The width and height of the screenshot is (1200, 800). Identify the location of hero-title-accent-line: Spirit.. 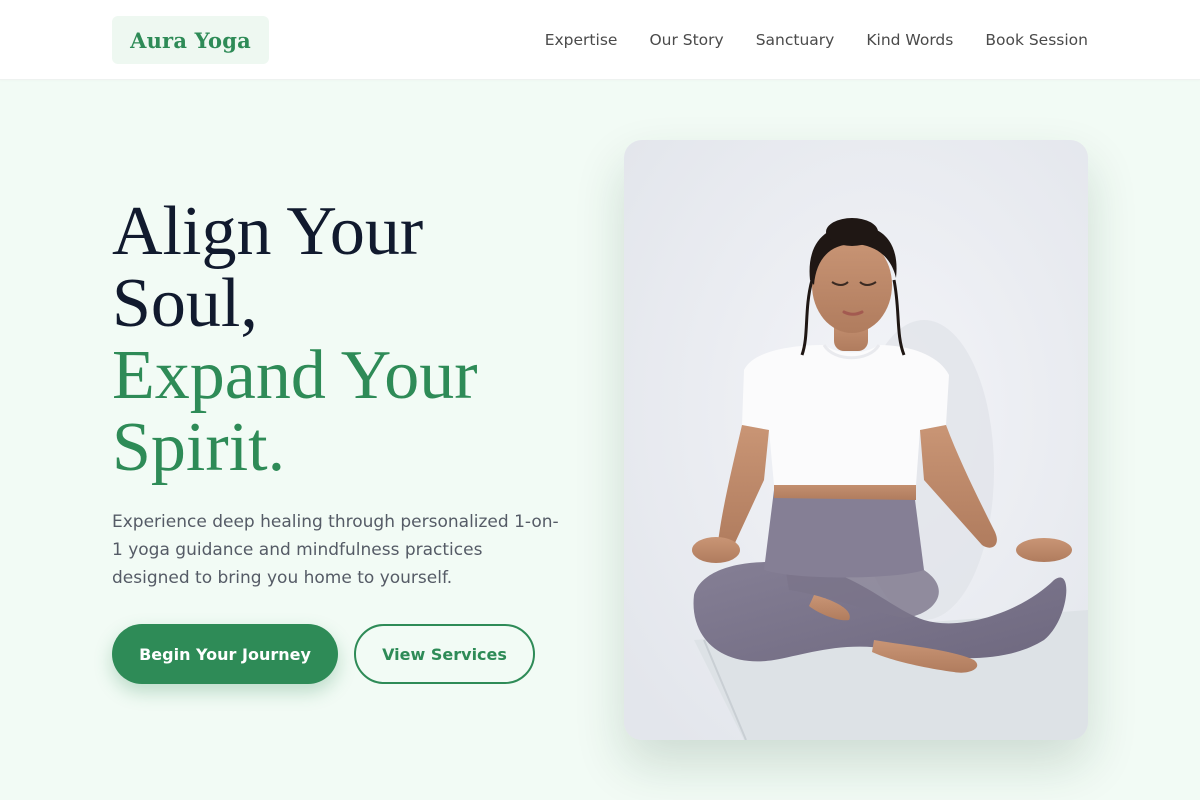
(199, 447).